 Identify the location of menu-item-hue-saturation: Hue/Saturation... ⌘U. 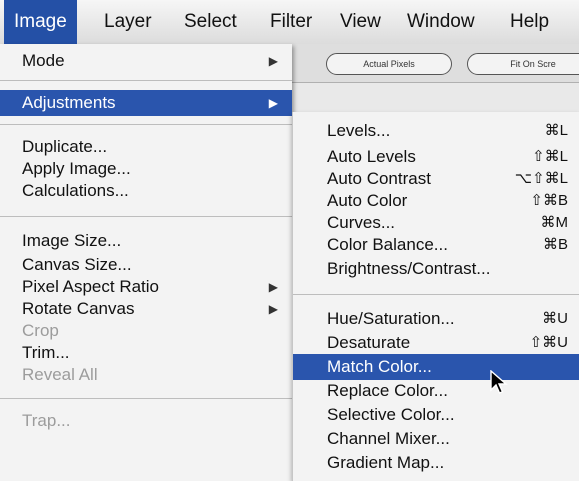
(436, 319).